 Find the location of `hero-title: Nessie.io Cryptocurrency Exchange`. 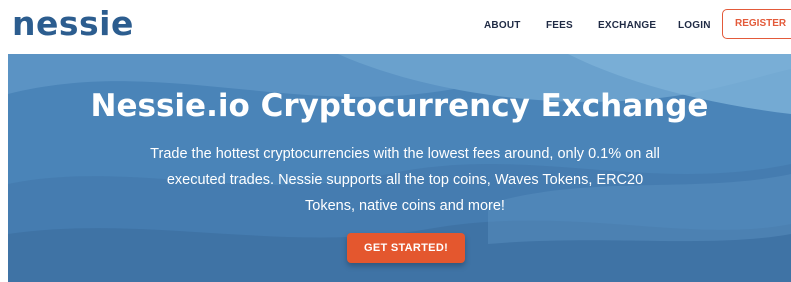

hero-title: Nessie.io Cryptocurrency Exchange is located at coordinates (399, 106).